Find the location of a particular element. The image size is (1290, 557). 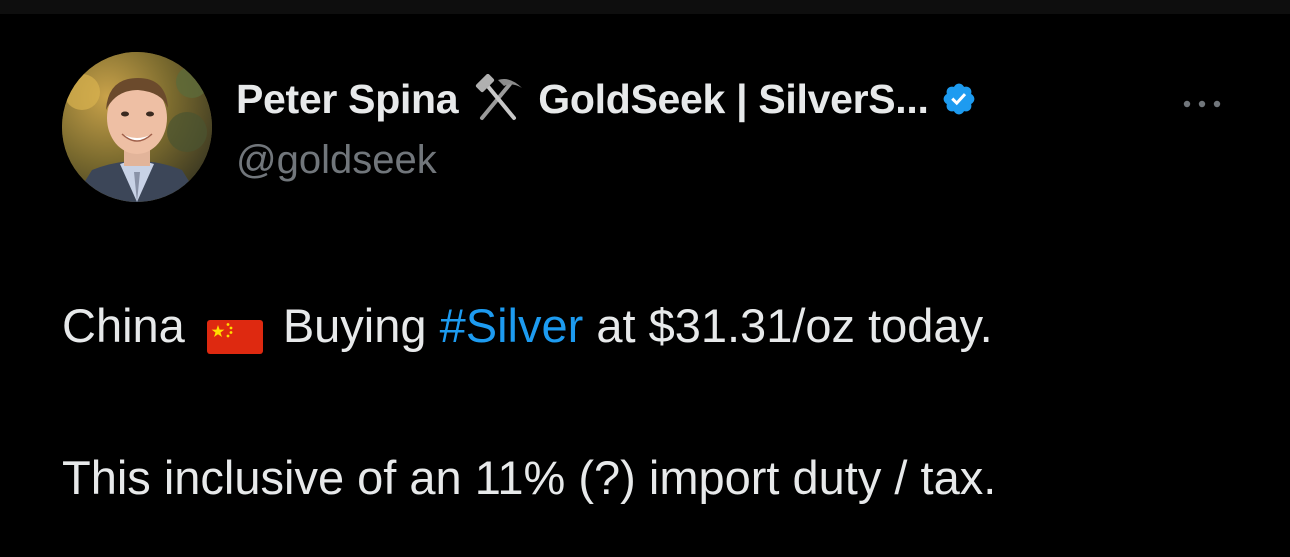

hashtag-silver-link: #Silver is located at coordinates (512, 325).